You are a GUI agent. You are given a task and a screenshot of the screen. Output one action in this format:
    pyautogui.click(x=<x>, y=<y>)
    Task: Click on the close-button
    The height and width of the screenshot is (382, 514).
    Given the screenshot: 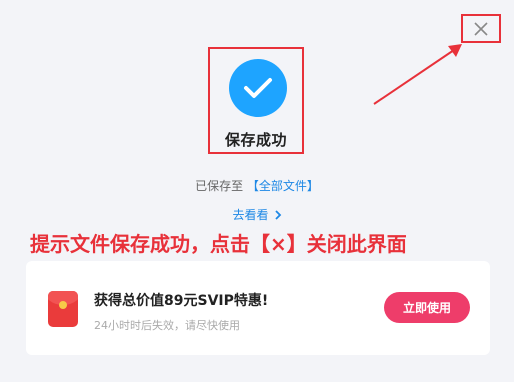 What is the action you would take?
    pyautogui.click(x=481, y=28)
    